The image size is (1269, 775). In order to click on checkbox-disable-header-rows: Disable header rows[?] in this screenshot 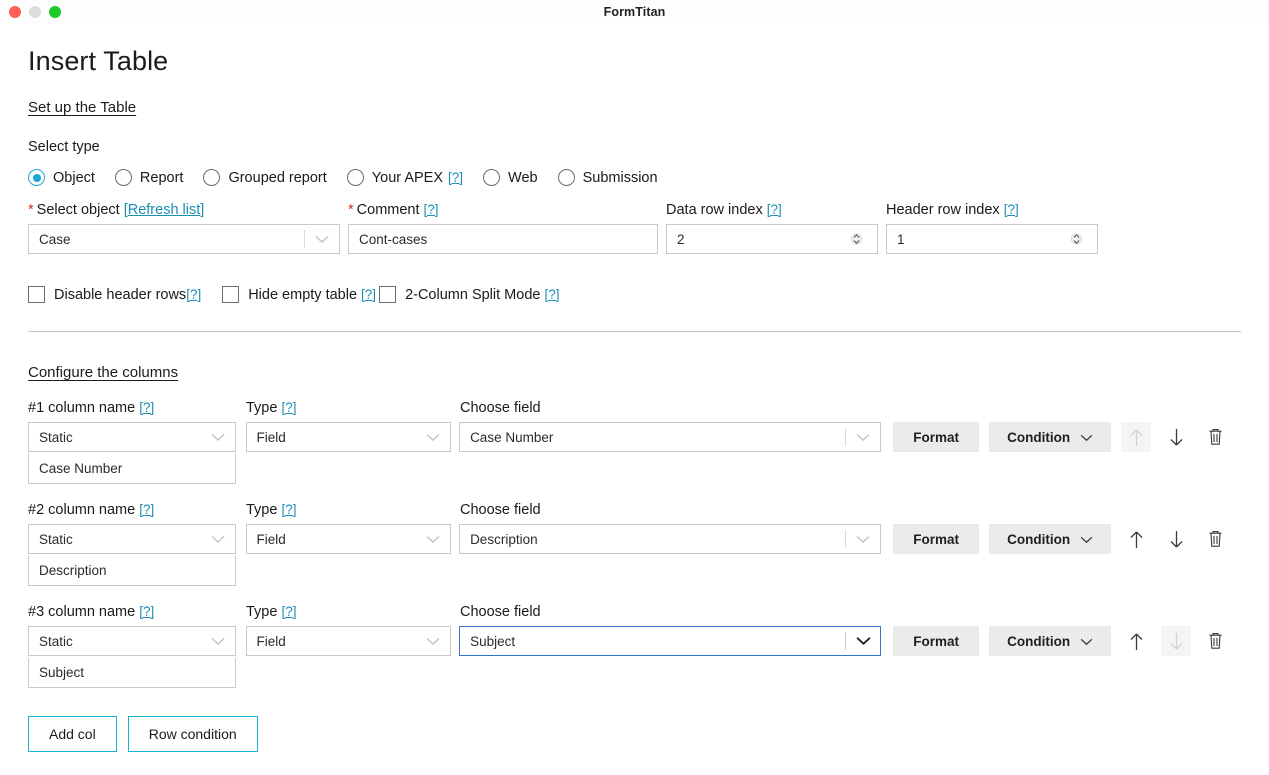, I will do `click(114, 294)`.